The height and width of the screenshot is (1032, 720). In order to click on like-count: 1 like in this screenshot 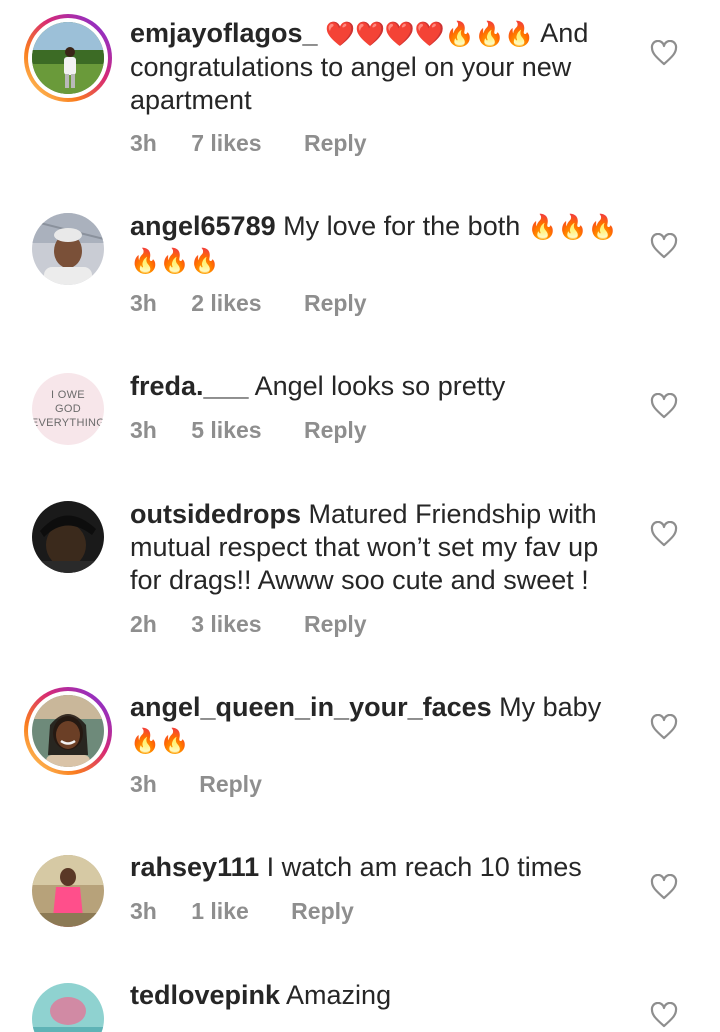, I will do `click(220, 911)`.